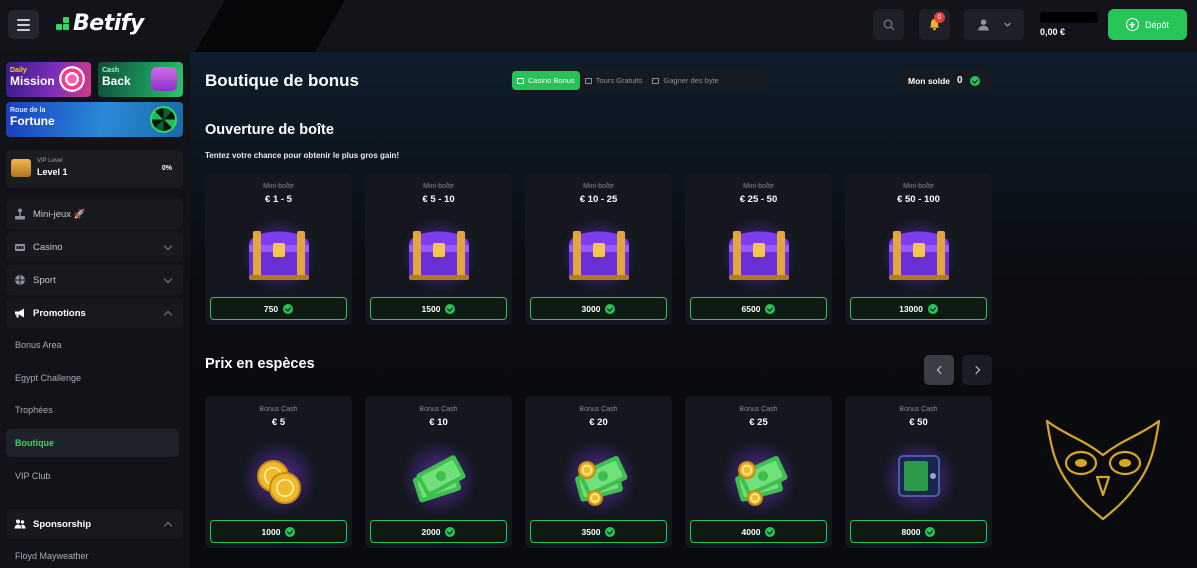 The width and height of the screenshot is (1197, 568). I want to click on card-cash-amount: € 25, so click(758, 422).